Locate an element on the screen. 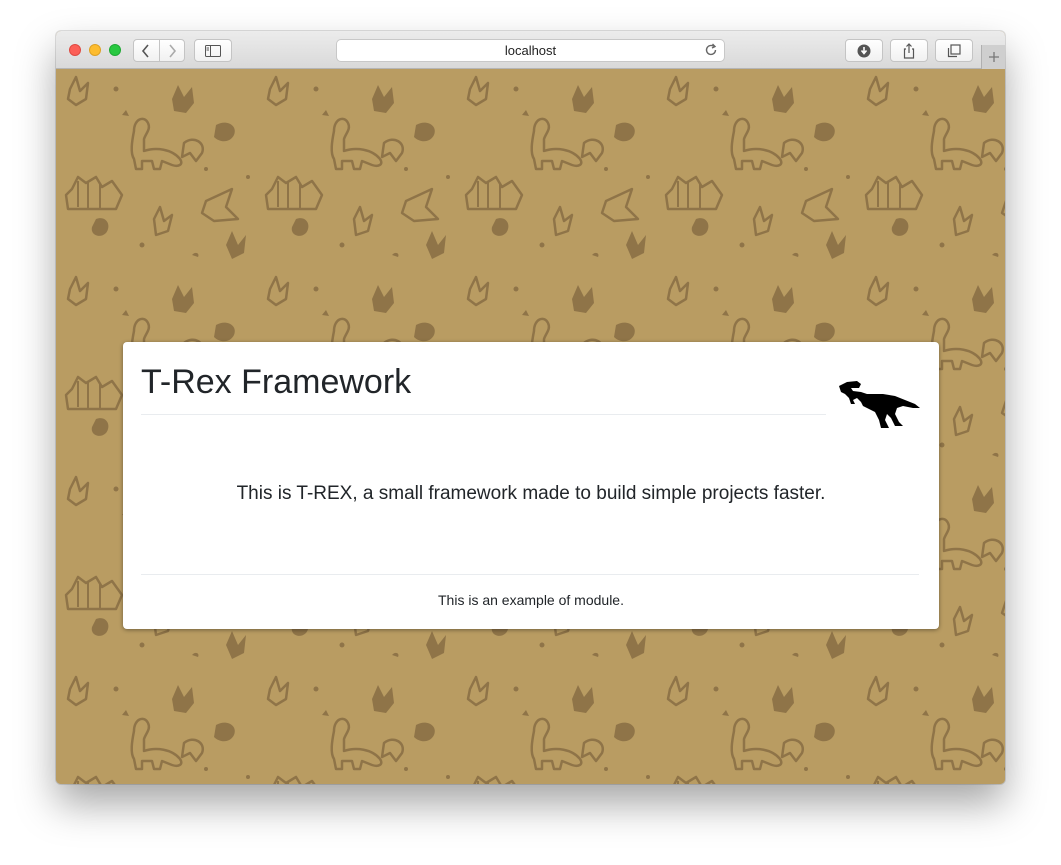 The width and height of the screenshot is (1061, 865). title-divider is located at coordinates (483, 414).